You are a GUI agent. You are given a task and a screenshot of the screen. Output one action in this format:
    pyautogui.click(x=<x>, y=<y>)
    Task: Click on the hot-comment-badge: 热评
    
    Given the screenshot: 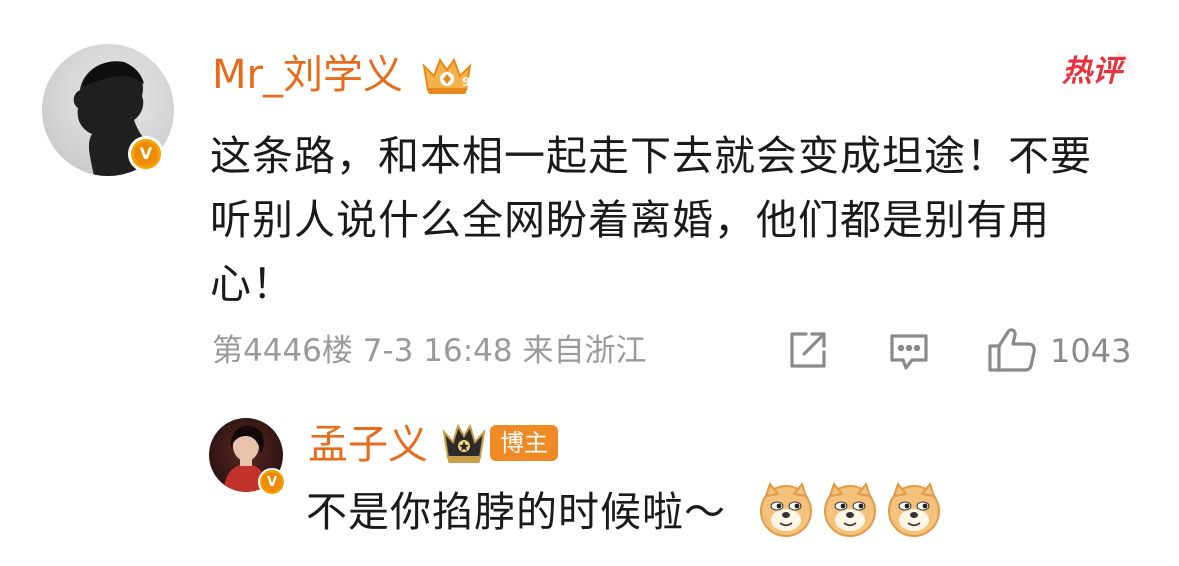 What is the action you would take?
    pyautogui.click(x=1100, y=72)
    